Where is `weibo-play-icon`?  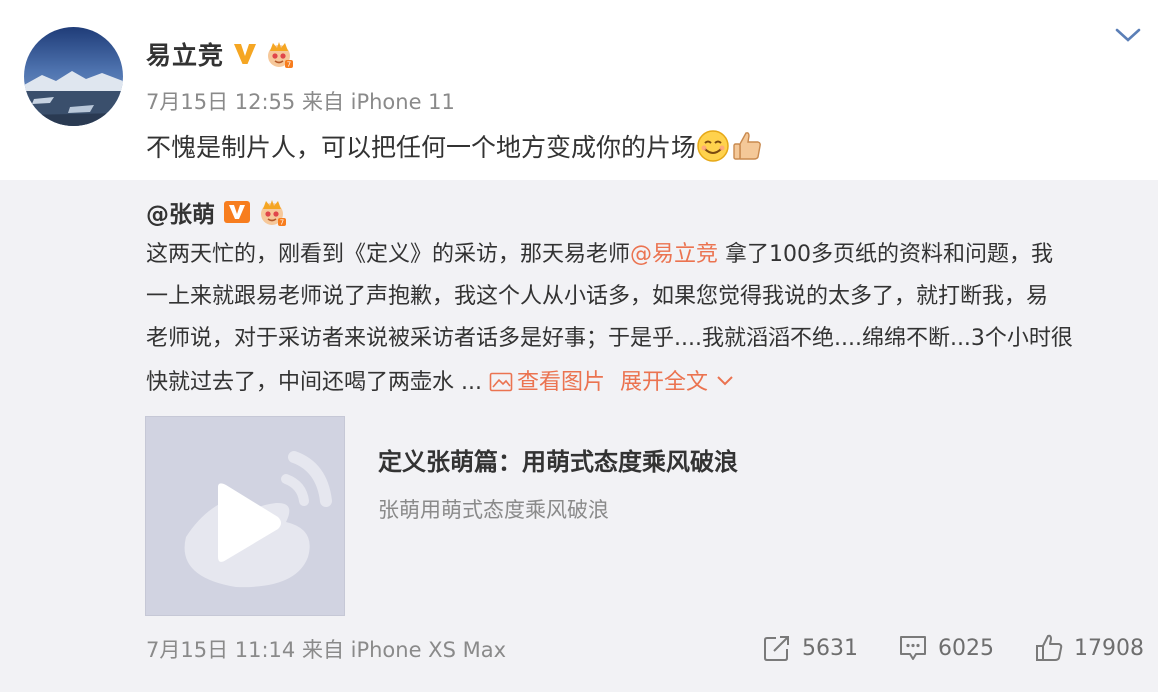 weibo-play-icon is located at coordinates (258, 519).